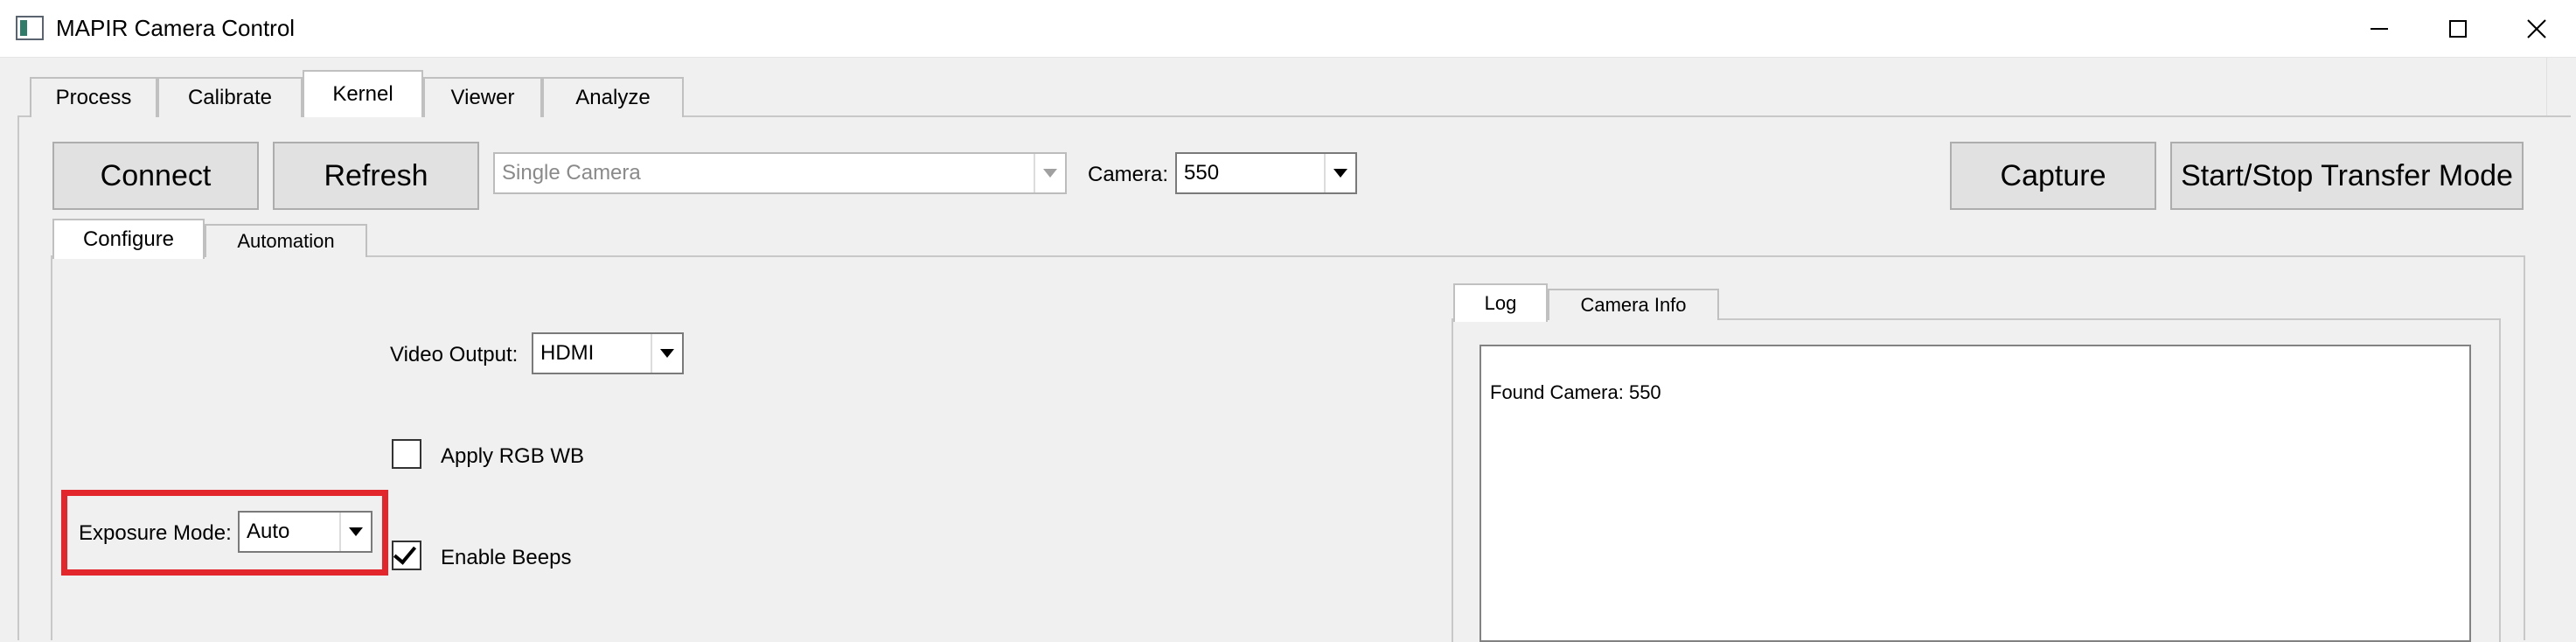  Describe the element at coordinates (230, 97) in the screenshot. I see `tab-calibrate: Calibrate` at that location.